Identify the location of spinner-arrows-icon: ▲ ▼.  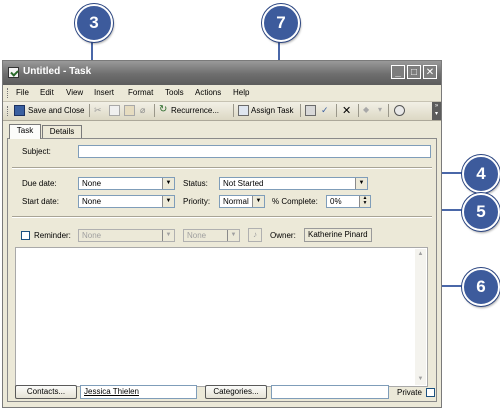
(364, 201).